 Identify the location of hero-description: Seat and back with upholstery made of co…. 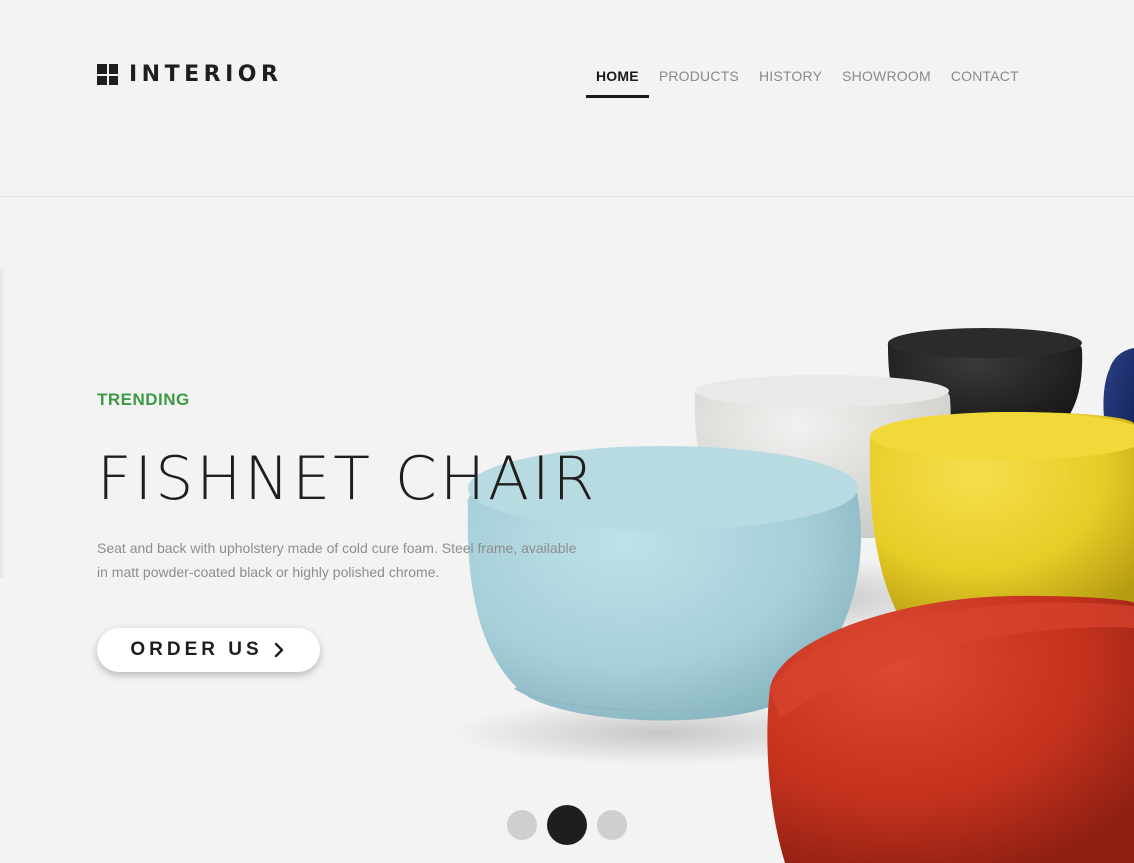
(337, 560).